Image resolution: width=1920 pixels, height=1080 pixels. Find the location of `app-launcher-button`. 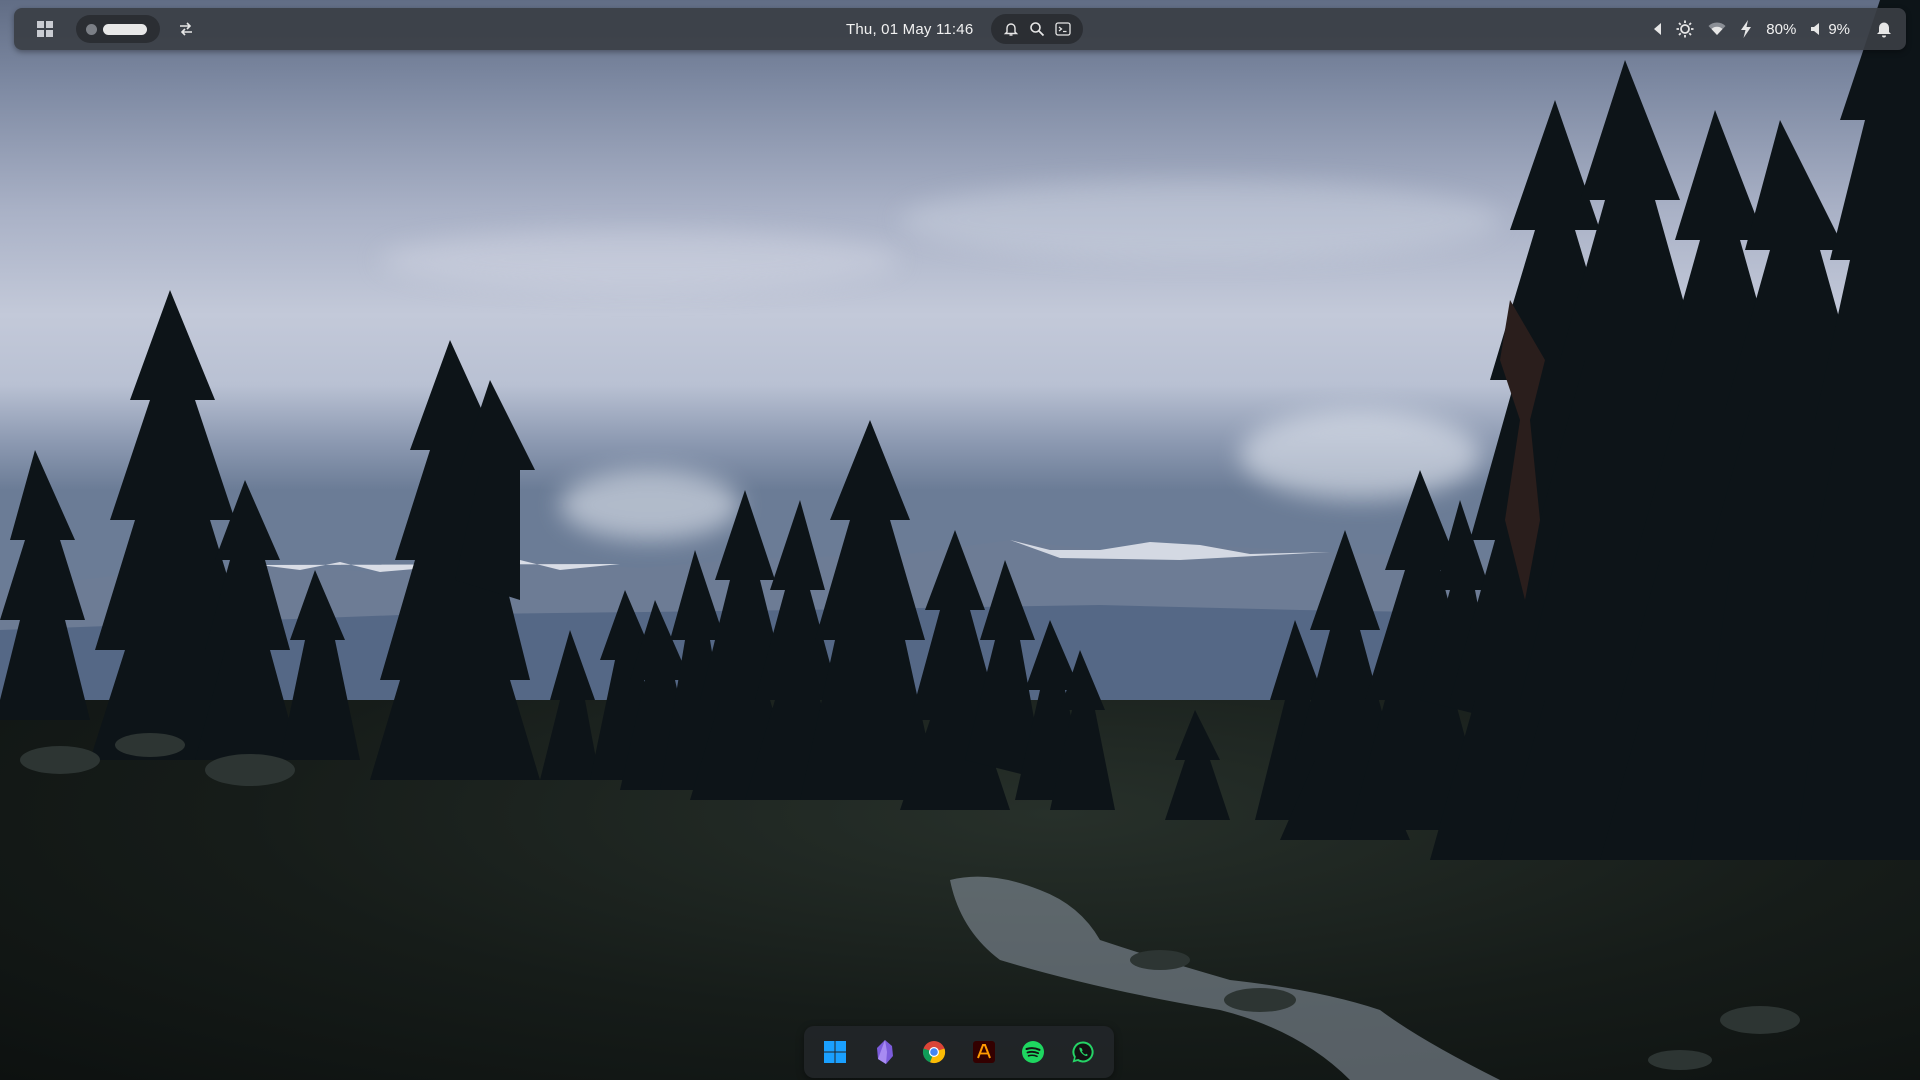

app-launcher-button is located at coordinates (45, 29).